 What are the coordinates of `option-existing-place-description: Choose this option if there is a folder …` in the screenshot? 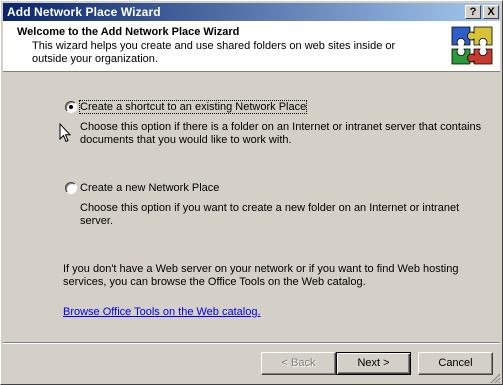 It's located at (281, 133).